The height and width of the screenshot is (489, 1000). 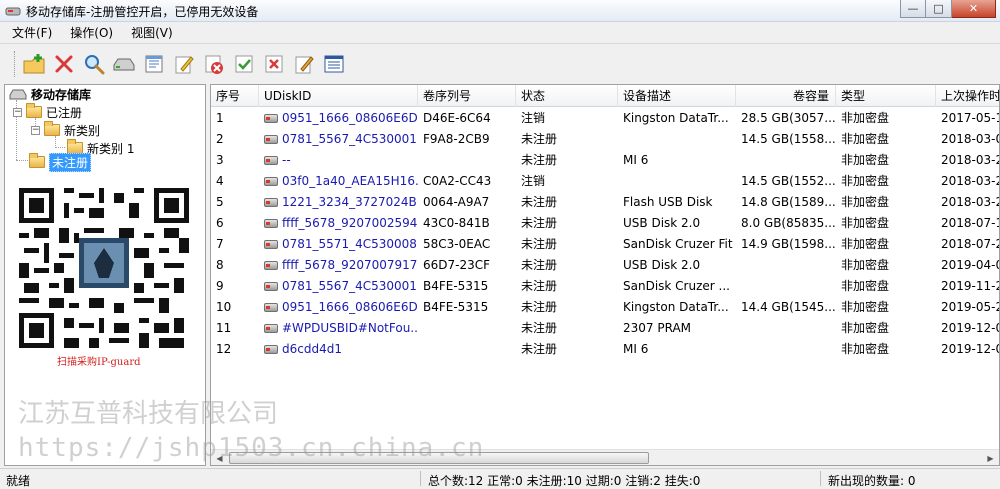 I want to click on cell-capacity, so click(x=786, y=328).